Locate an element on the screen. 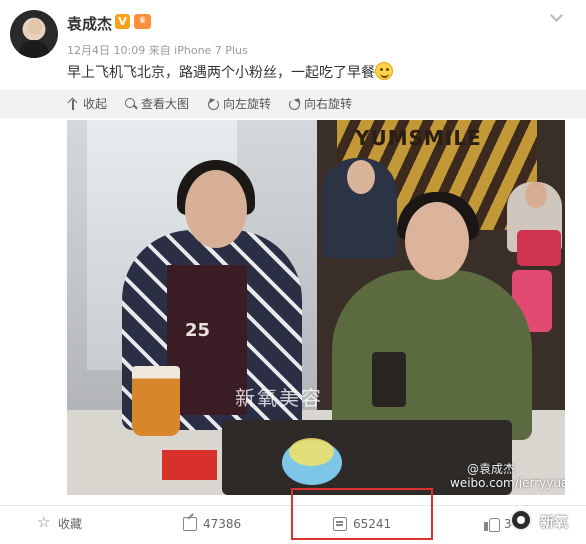  photo-background-woman-head is located at coordinates (536, 195).